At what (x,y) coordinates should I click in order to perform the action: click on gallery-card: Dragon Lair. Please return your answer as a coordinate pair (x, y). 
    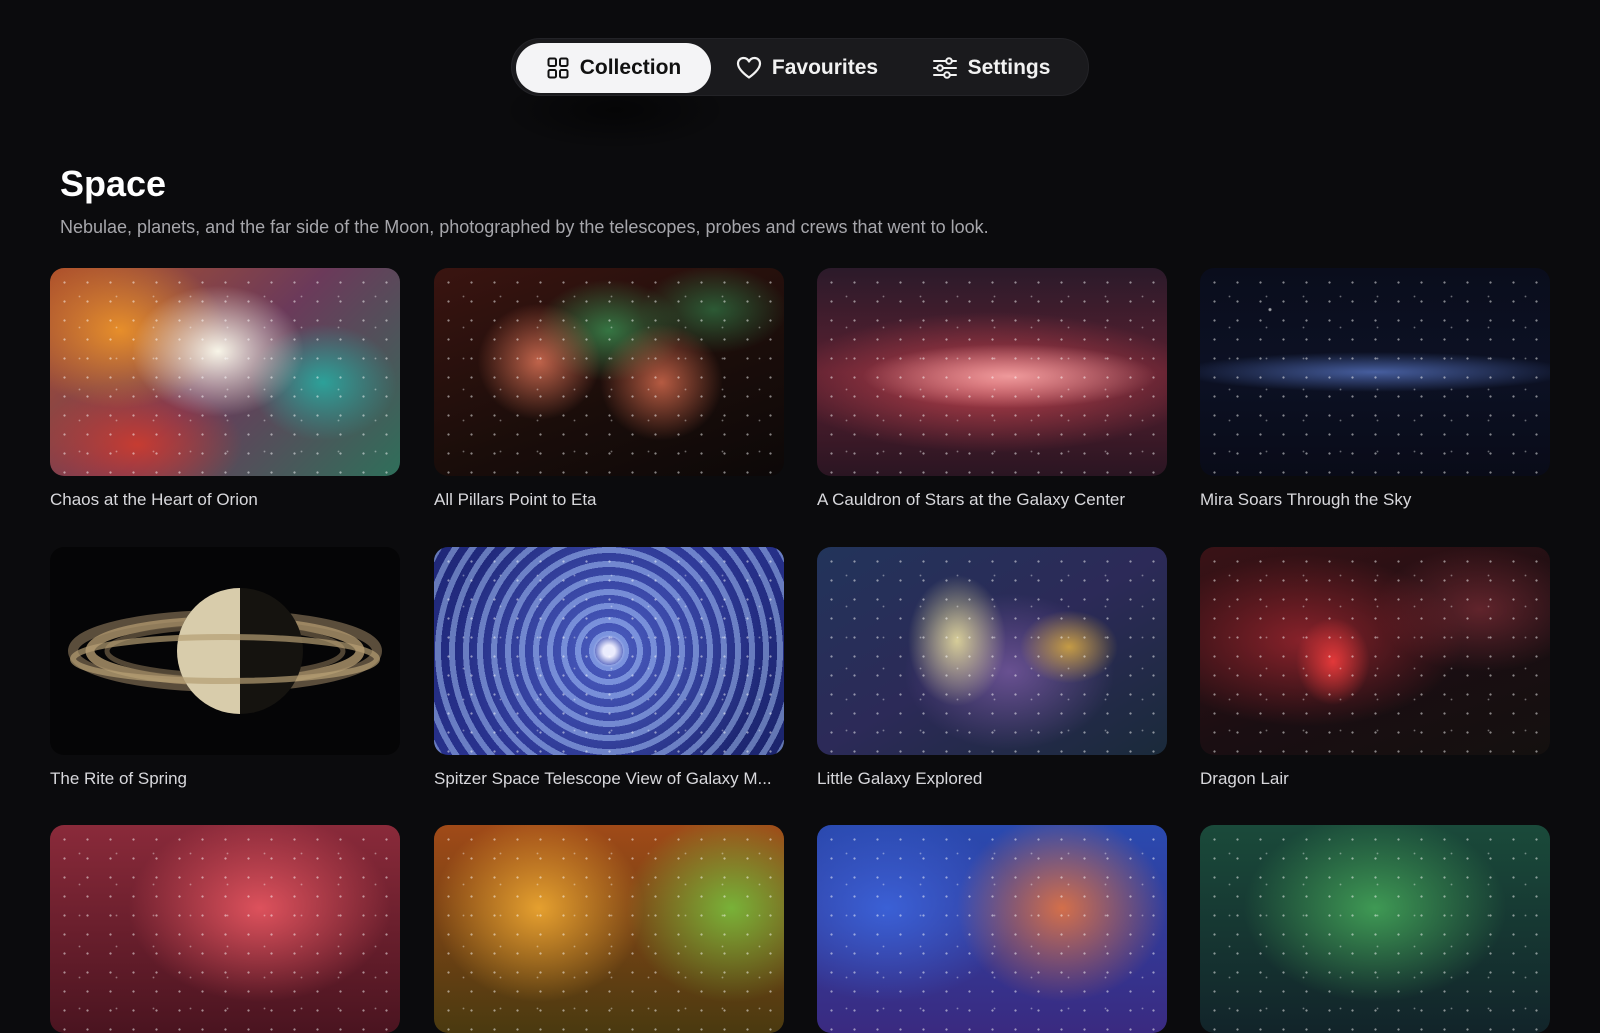
    Looking at the image, I should click on (1375, 668).